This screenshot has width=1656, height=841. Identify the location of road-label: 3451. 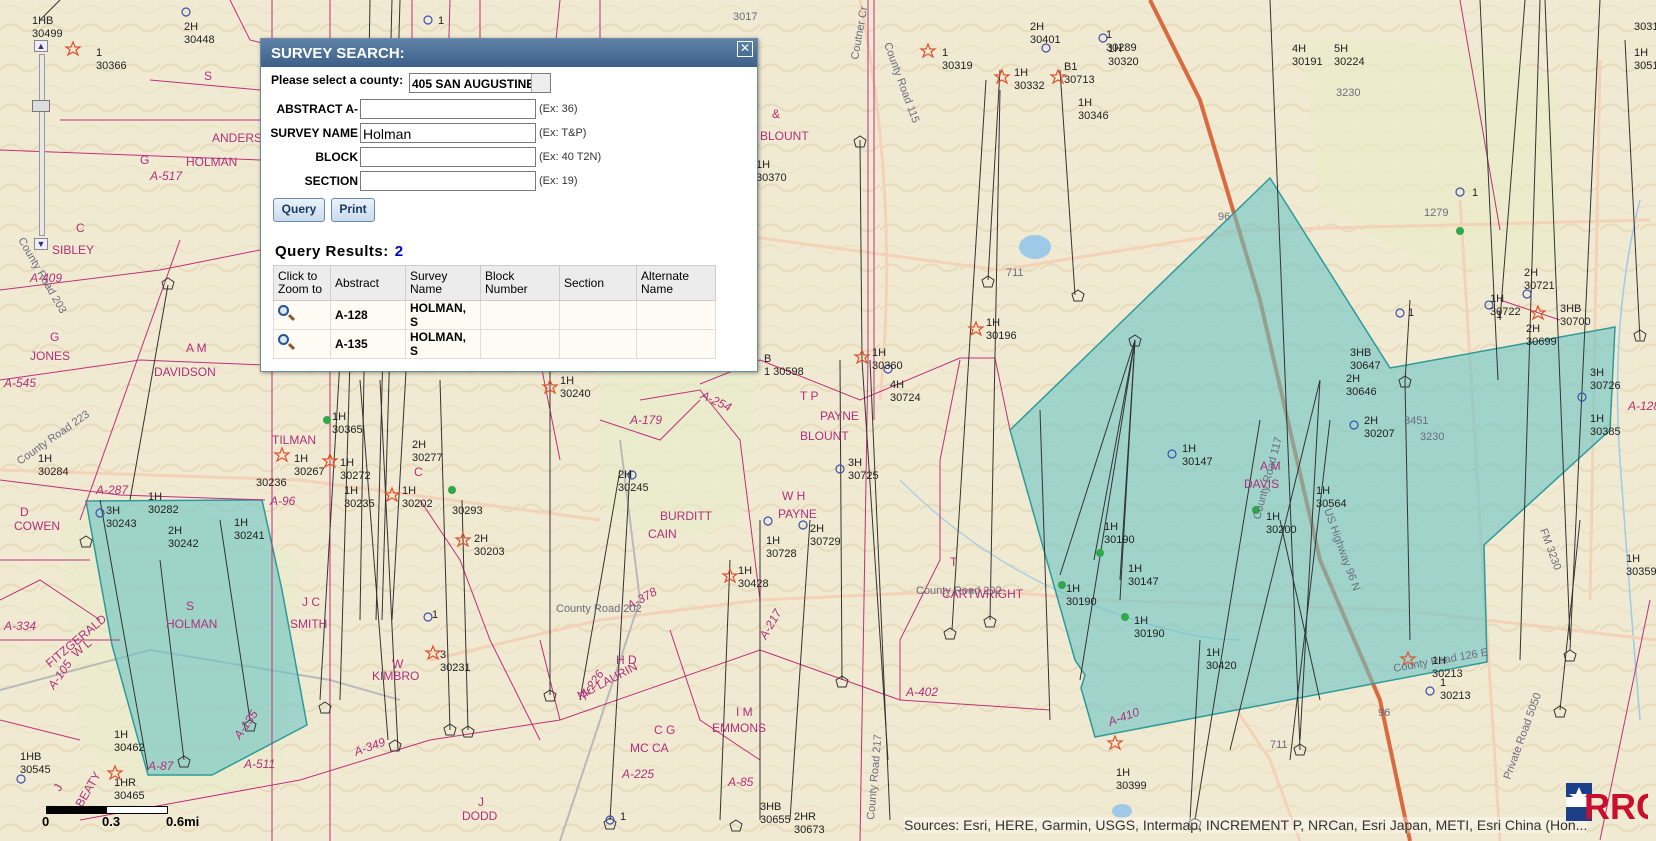
(1416, 421).